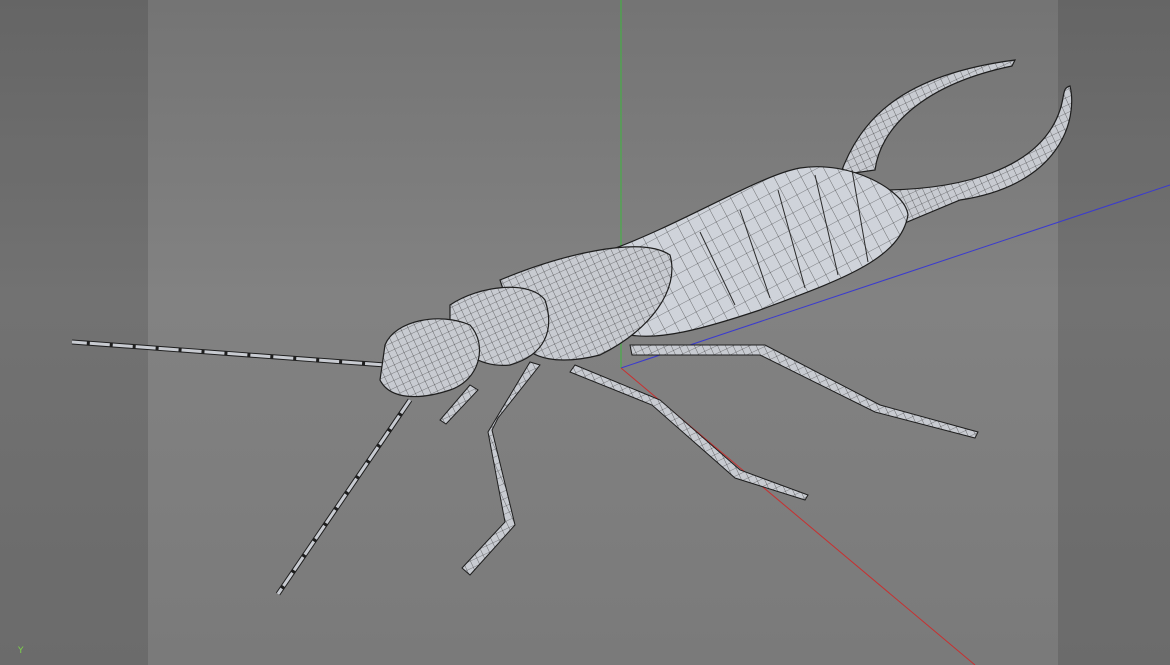 The image size is (1170, 665). Describe the element at coordinates (21, 651) in the screenshot. I see `axis-indicator-y-label: Y` at that location.